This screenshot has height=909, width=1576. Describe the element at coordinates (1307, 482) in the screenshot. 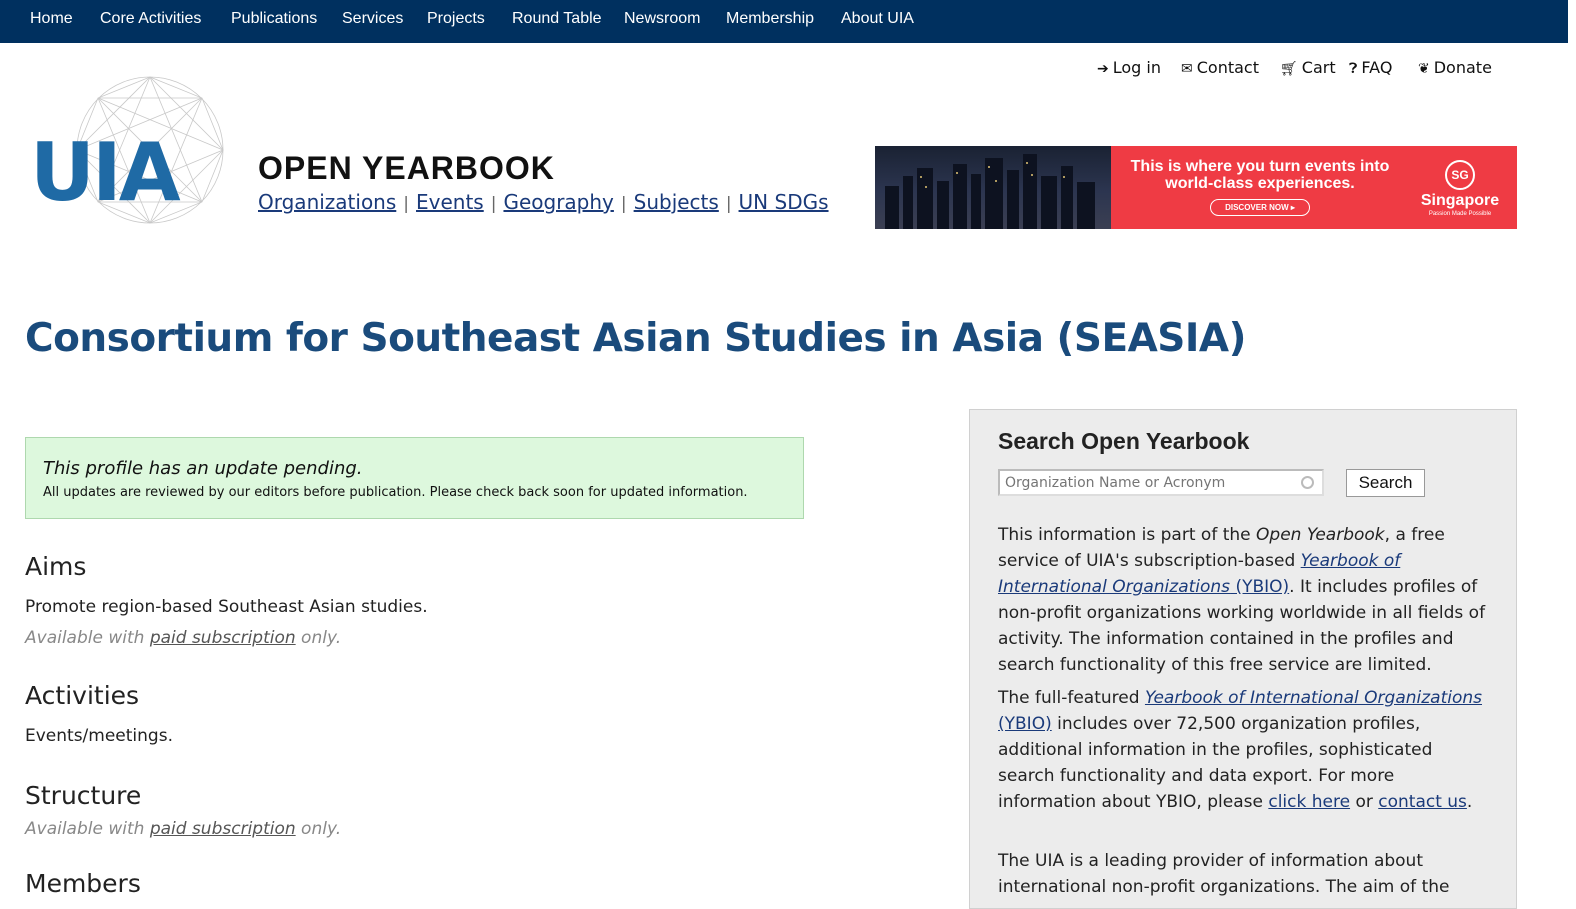

I see `clear-search-icon` at that location.